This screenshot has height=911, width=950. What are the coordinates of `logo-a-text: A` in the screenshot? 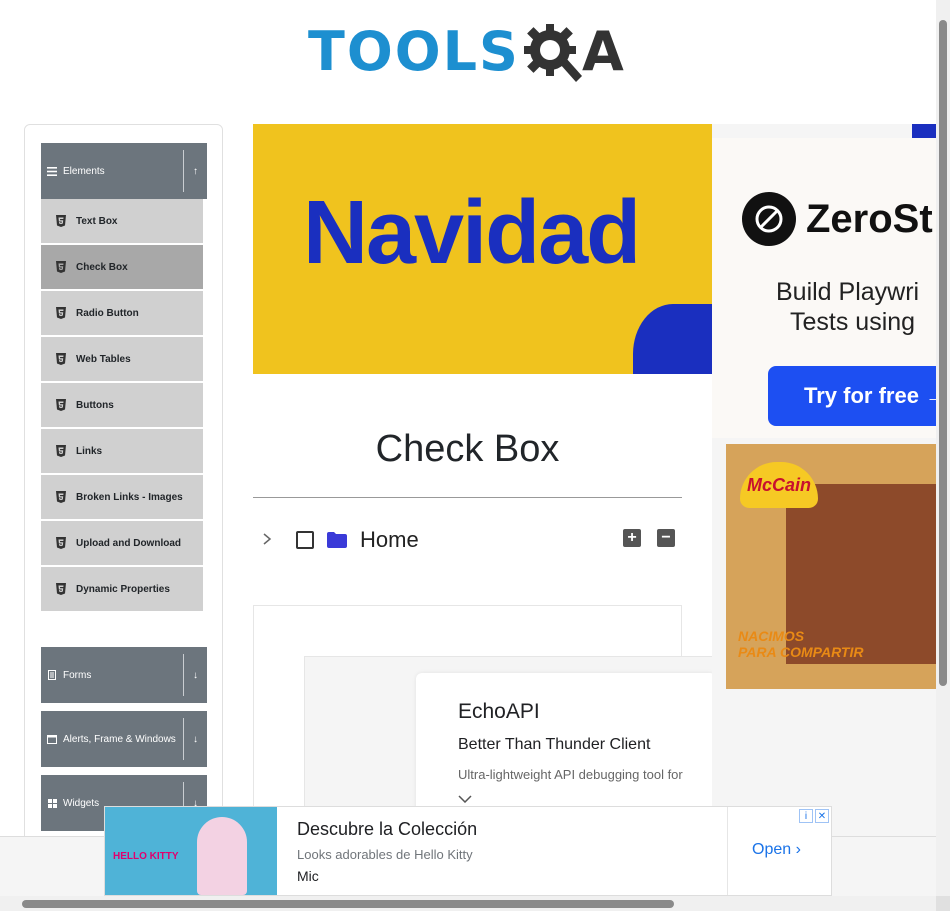 It's located at (602, 51).